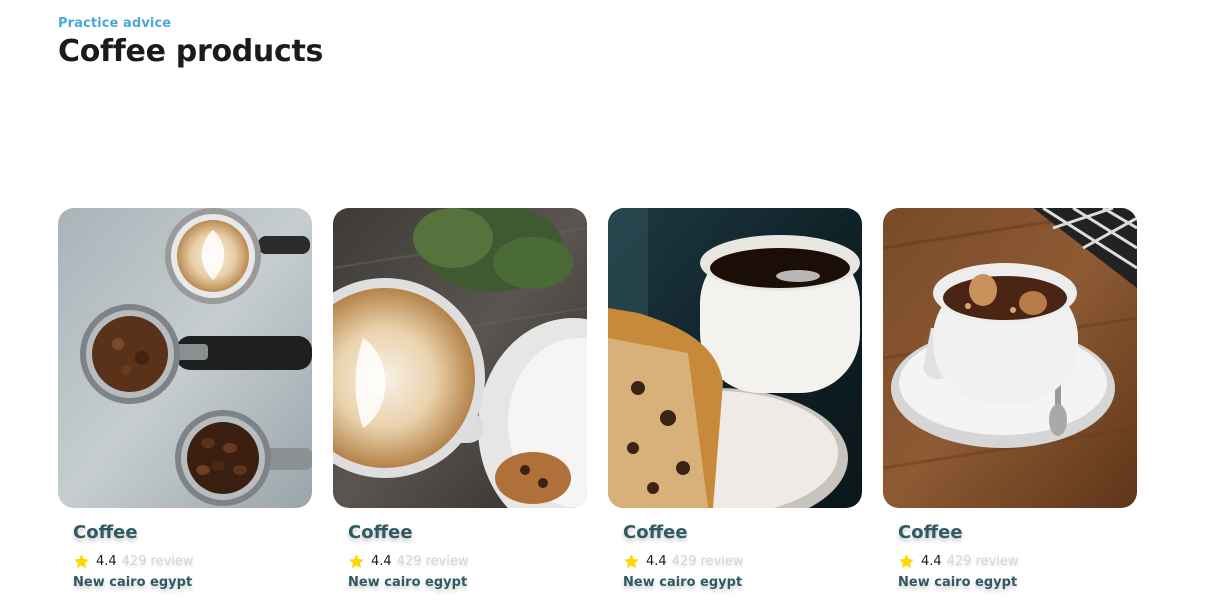  What do you see at coordinates (115, 23) in the screenshot?
I see `eyebrow-label: Practice advice` at bounding box center [115, 23].